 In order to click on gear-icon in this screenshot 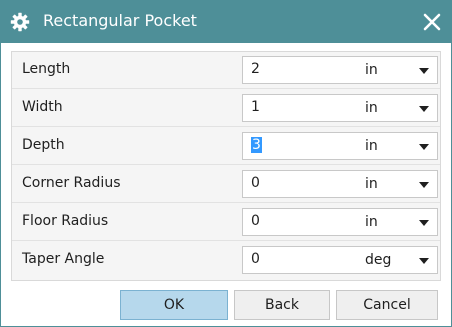, I will do `click(20, 22)`.